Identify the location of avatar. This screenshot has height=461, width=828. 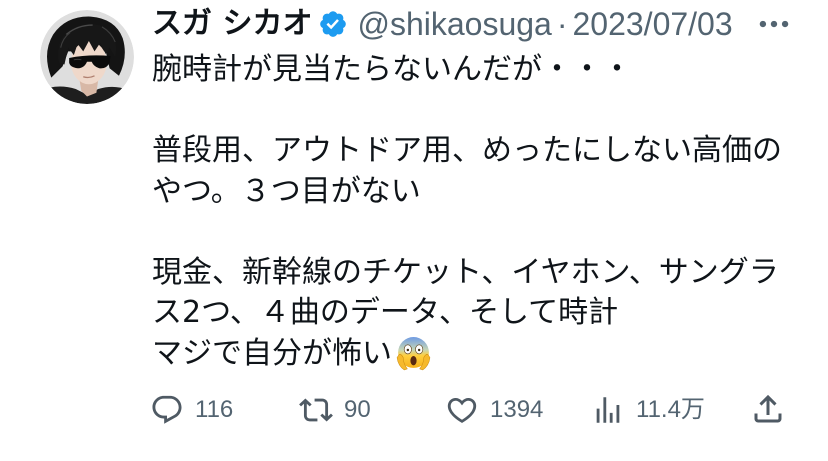
(87, 57).